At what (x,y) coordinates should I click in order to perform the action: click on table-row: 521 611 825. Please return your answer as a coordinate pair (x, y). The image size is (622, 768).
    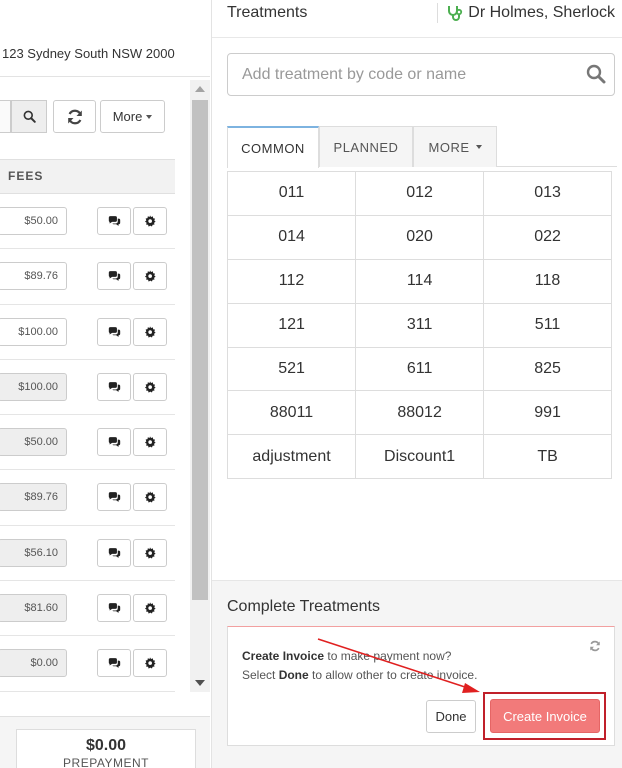
    Looking at the image, I should click on (419, 369).